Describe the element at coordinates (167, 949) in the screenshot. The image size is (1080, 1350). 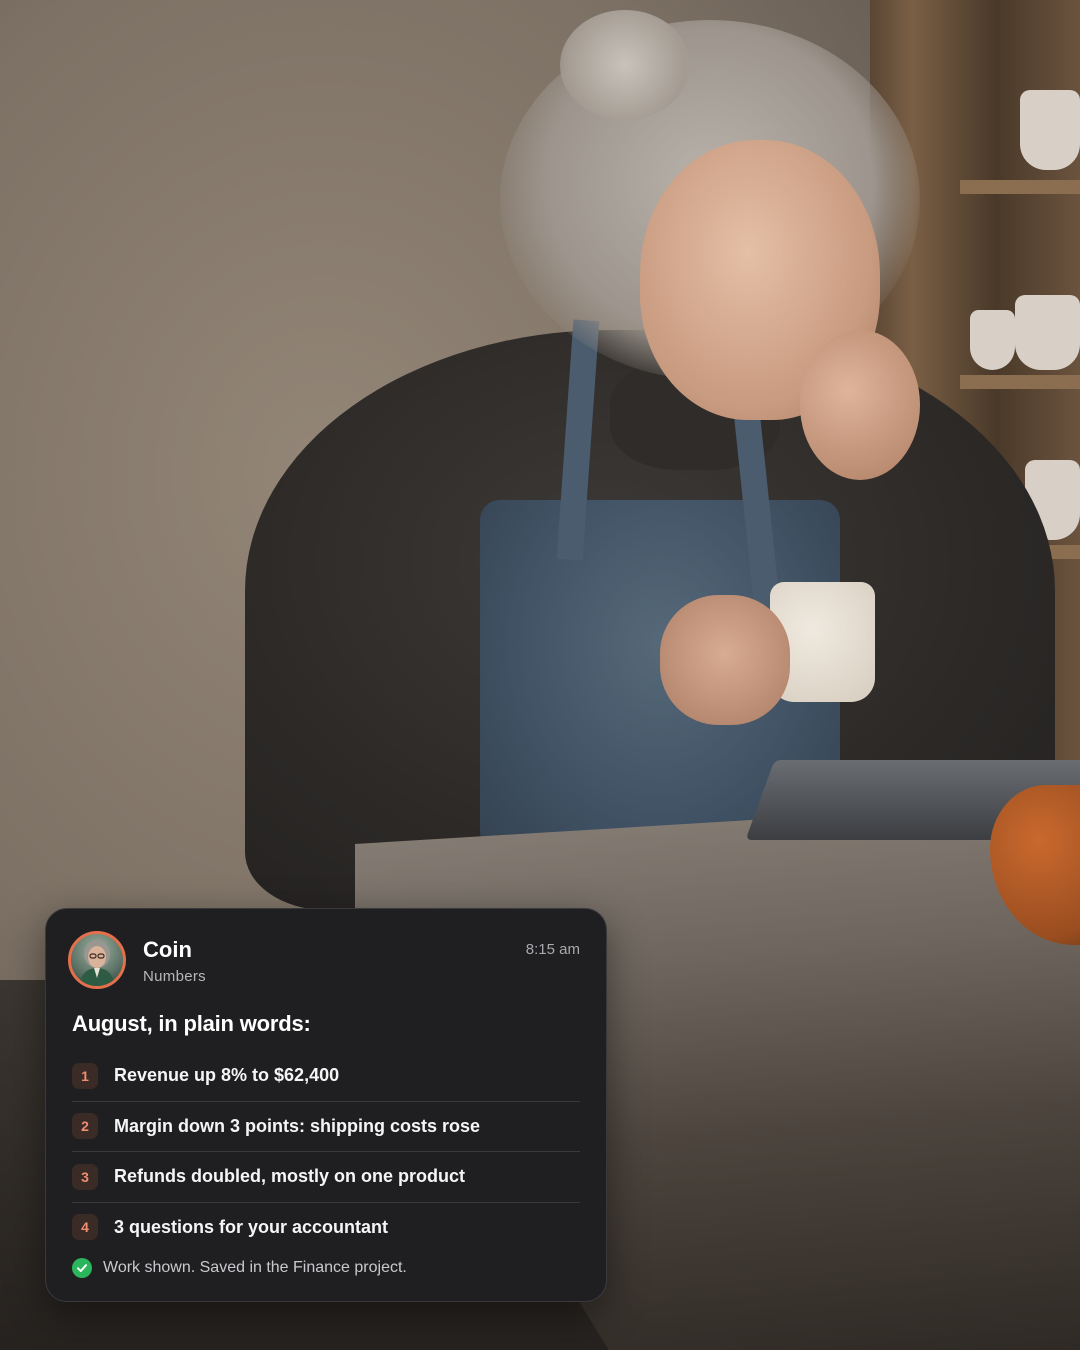
I see `sender-name: Coin` at that location.